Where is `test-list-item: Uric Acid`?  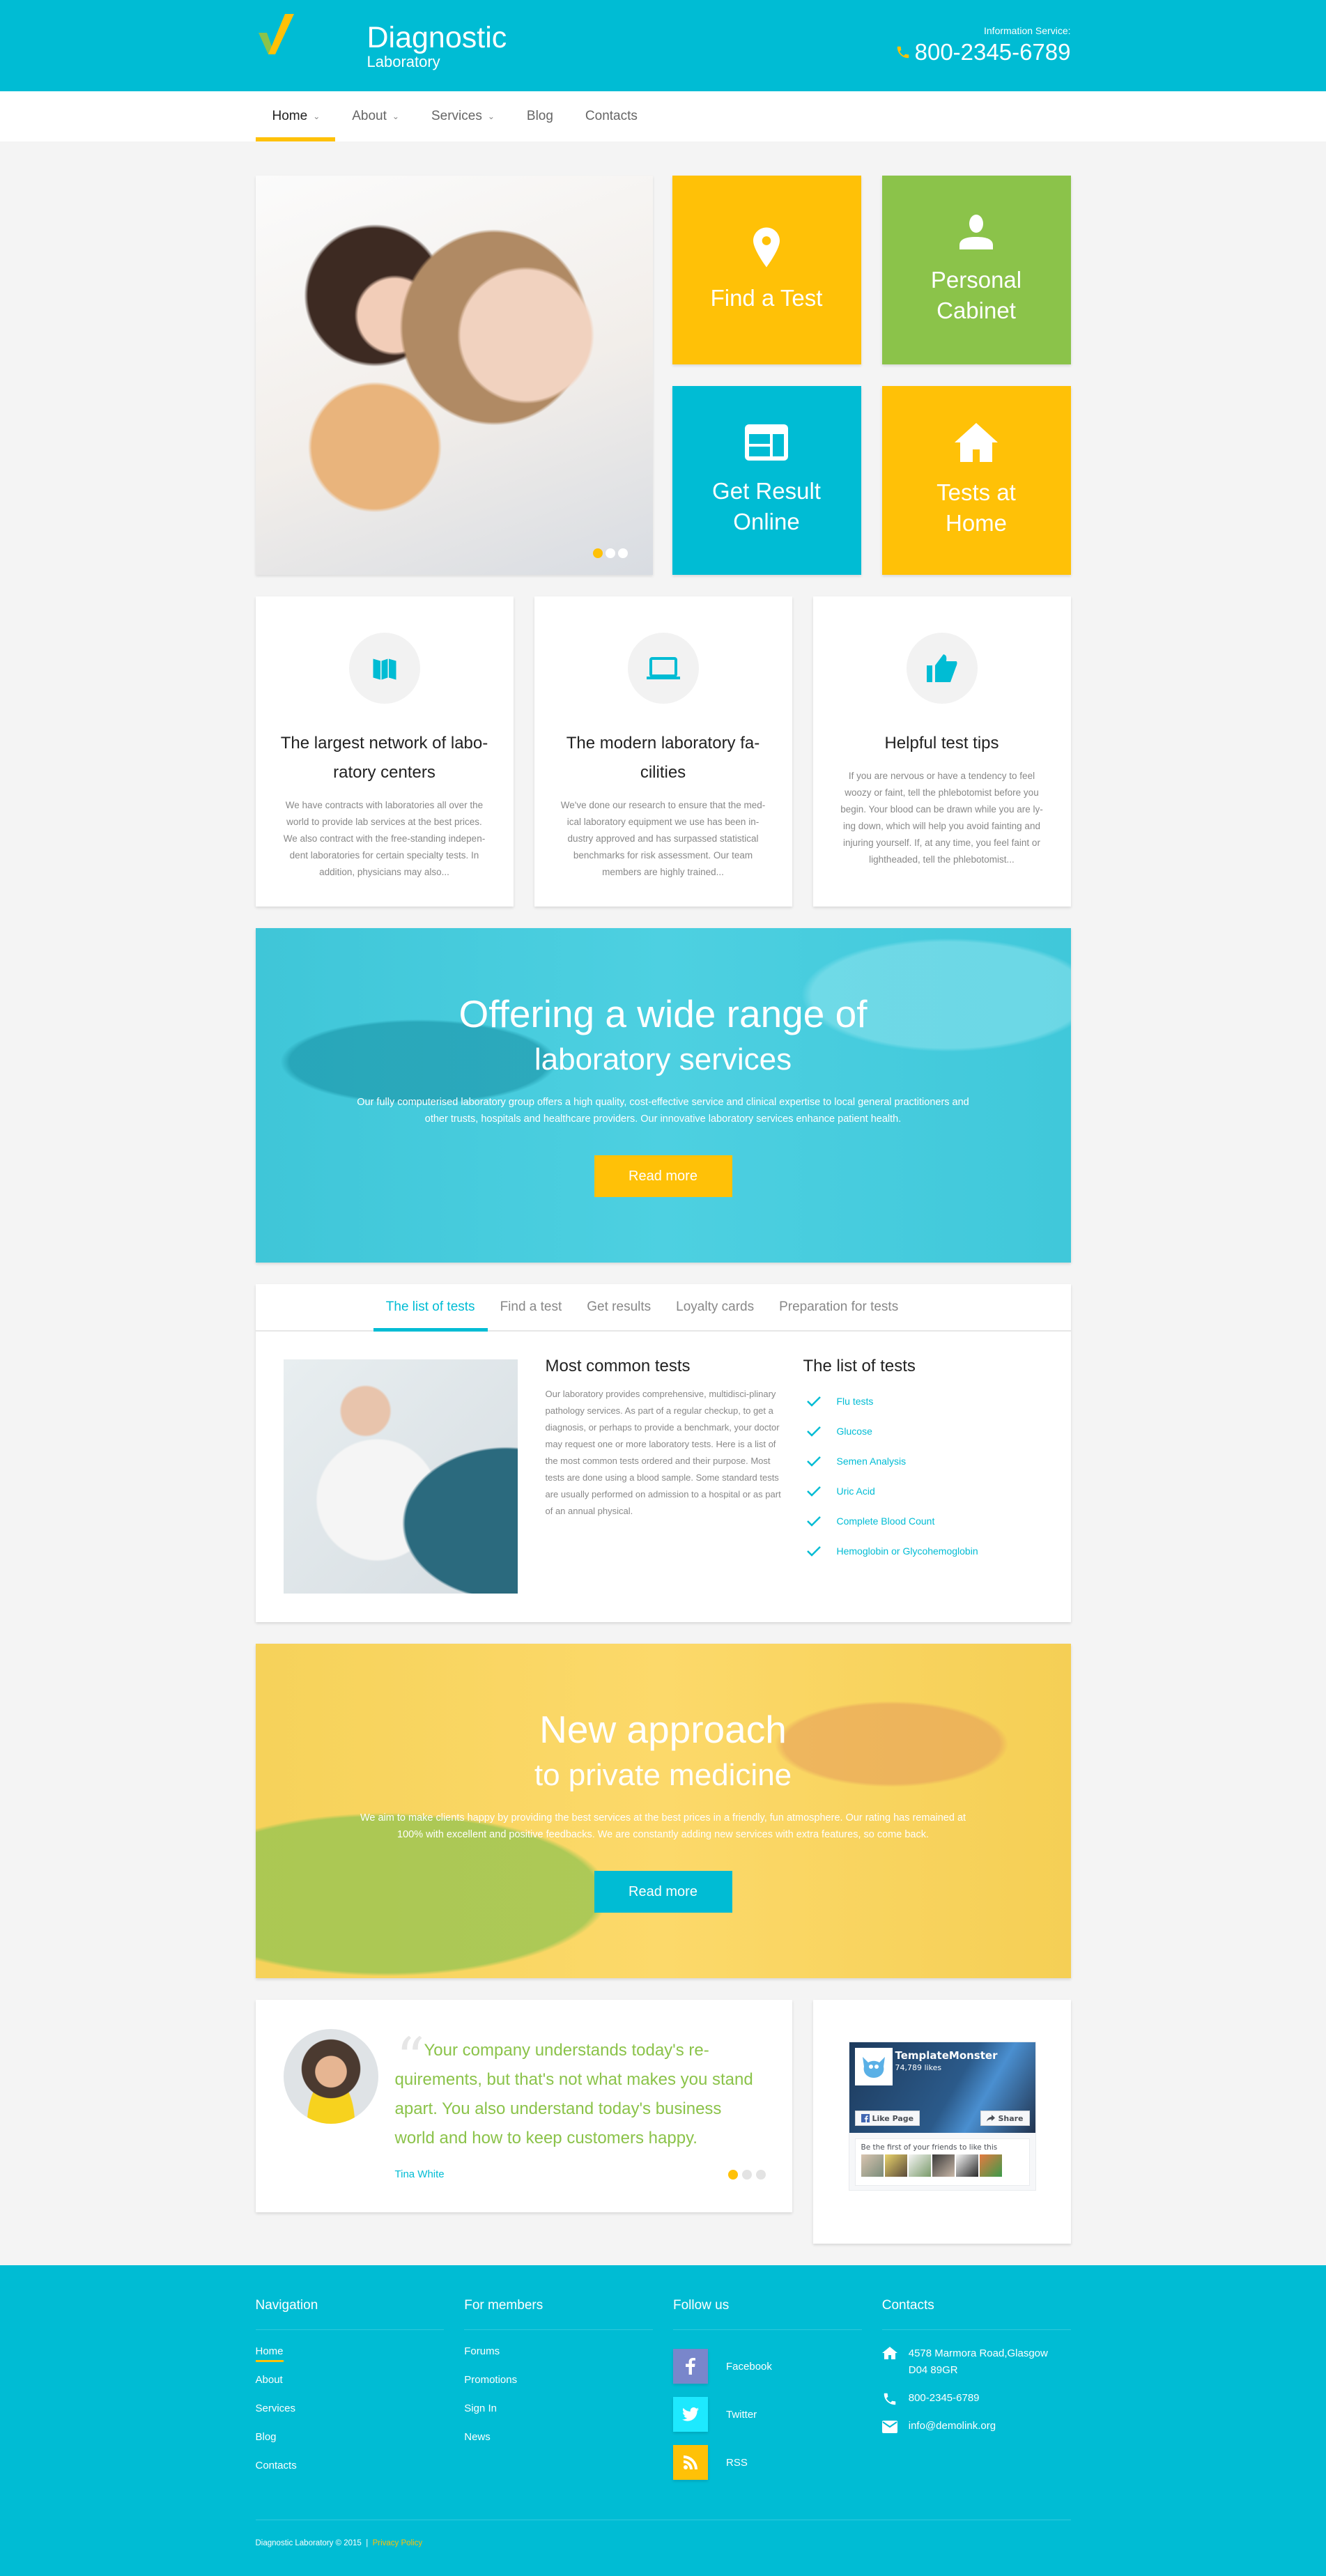 test-list-item: Uric Acid is located at coordinates (923, 1491).